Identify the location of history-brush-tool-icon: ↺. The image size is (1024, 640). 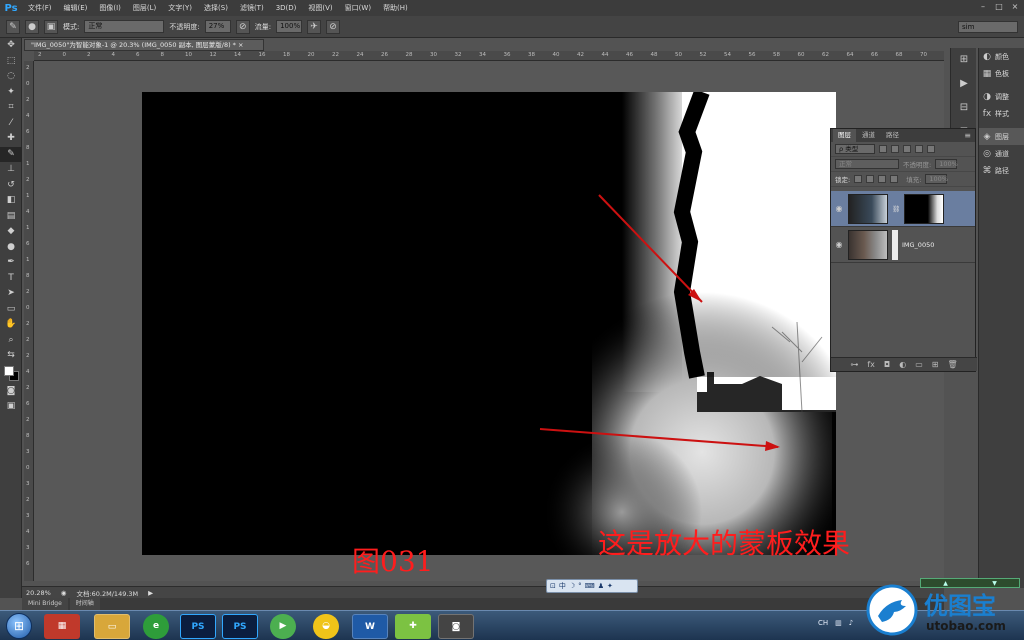
(11, 186).